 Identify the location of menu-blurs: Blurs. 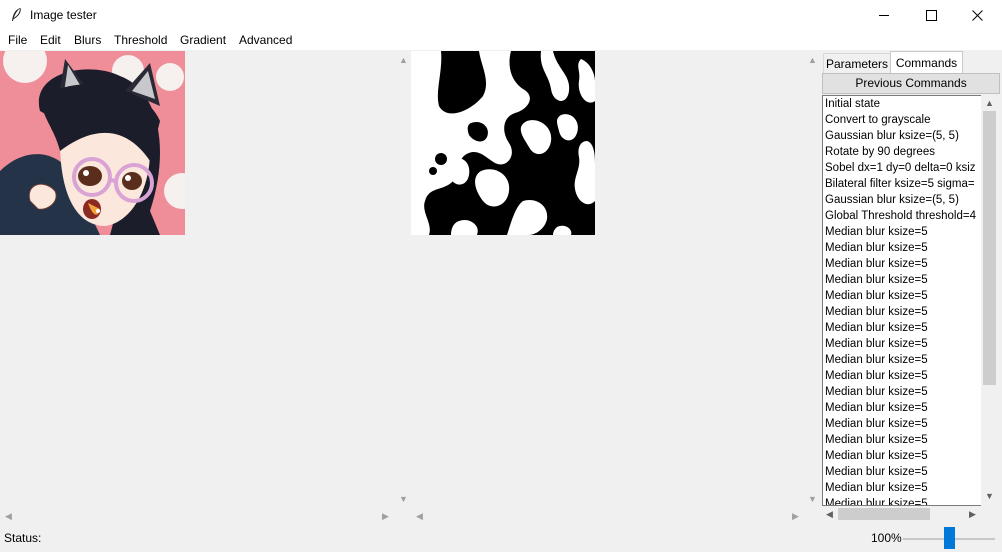
(87, 40).